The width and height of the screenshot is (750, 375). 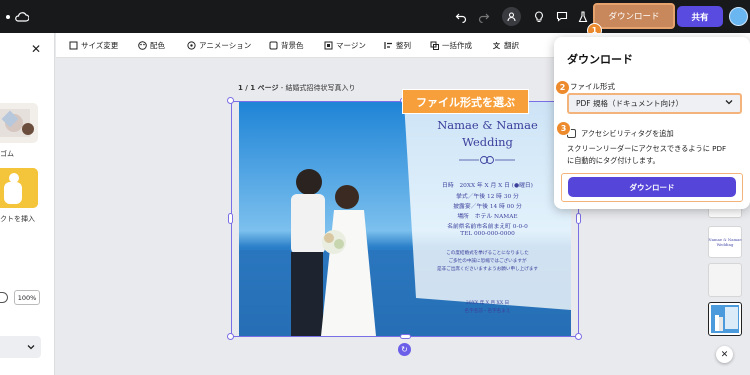 I want to click on animation-icon, so click(x=191, y=45).